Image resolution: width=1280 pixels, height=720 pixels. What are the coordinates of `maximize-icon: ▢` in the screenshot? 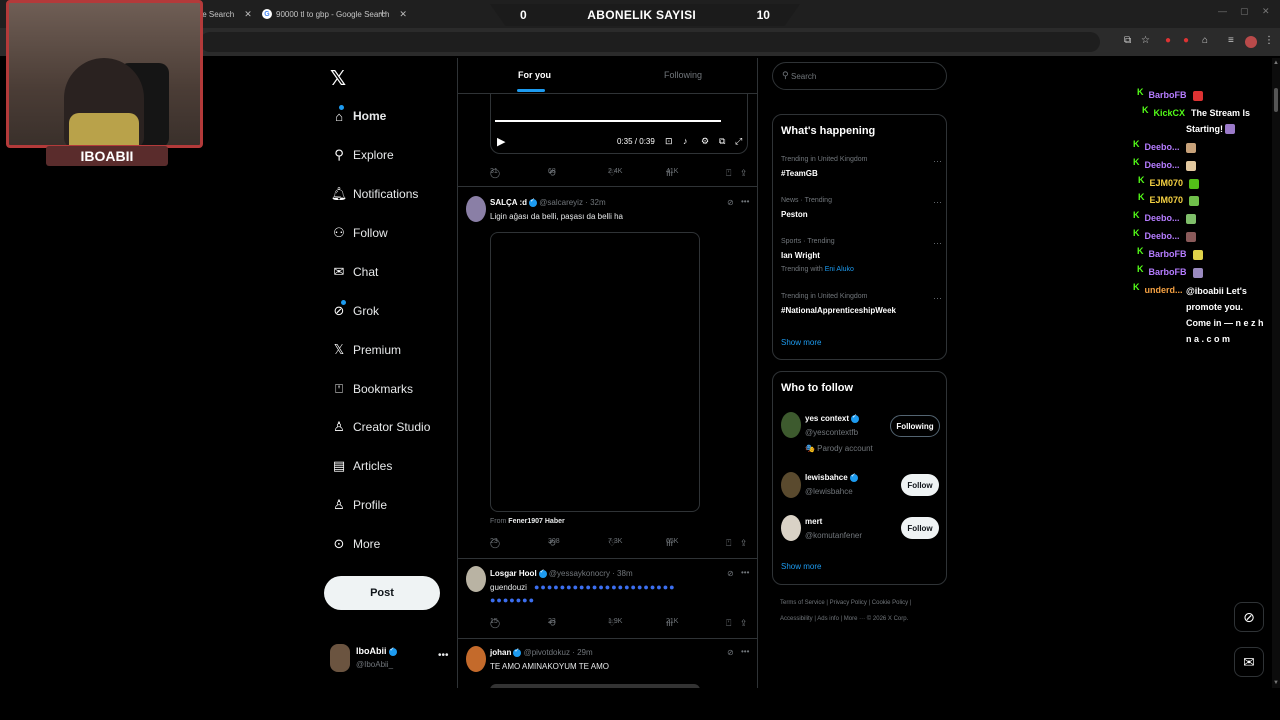 It's located at (1244, 11).